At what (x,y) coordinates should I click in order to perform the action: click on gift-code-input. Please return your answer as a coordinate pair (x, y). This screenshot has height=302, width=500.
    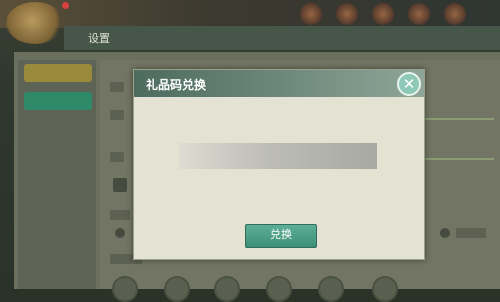
    Looking at the image, I should click on (278, 156).